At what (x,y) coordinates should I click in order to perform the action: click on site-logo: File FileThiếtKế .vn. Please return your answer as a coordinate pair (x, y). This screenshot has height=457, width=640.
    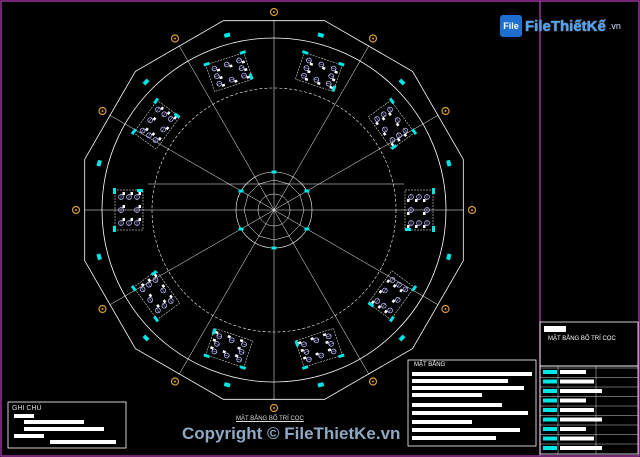
    Looking at the image, I should click on (560, 26).